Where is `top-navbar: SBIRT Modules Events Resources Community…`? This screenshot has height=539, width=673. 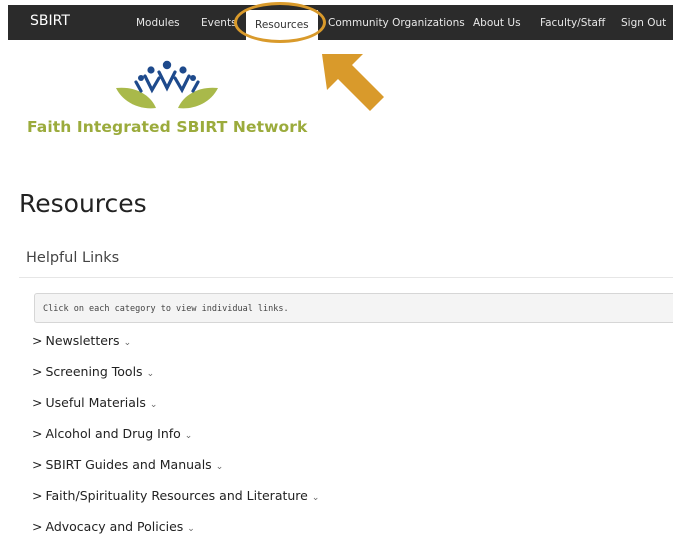 top-navbar: SBIRT Modules Events Resources Community… is located at coordinates (340, 22).